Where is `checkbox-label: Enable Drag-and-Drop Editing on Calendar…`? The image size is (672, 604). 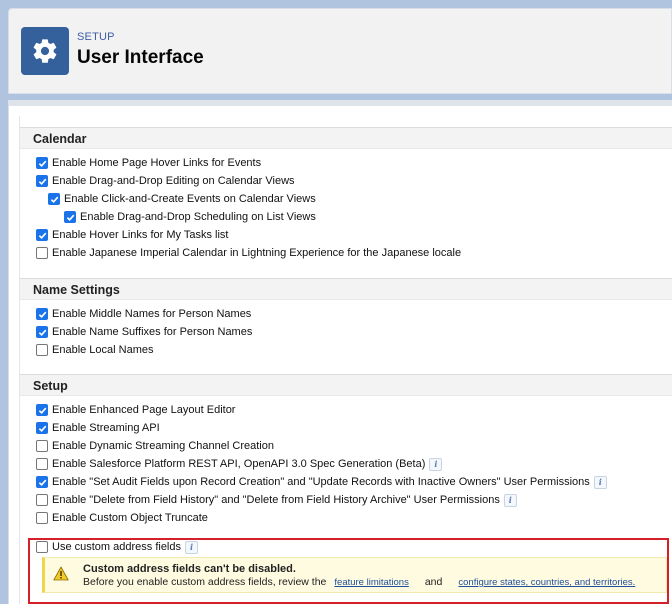
checkbox-label: Enable Drag-and-Drop Editing on Calendar… is located at coordinates (173, 181).